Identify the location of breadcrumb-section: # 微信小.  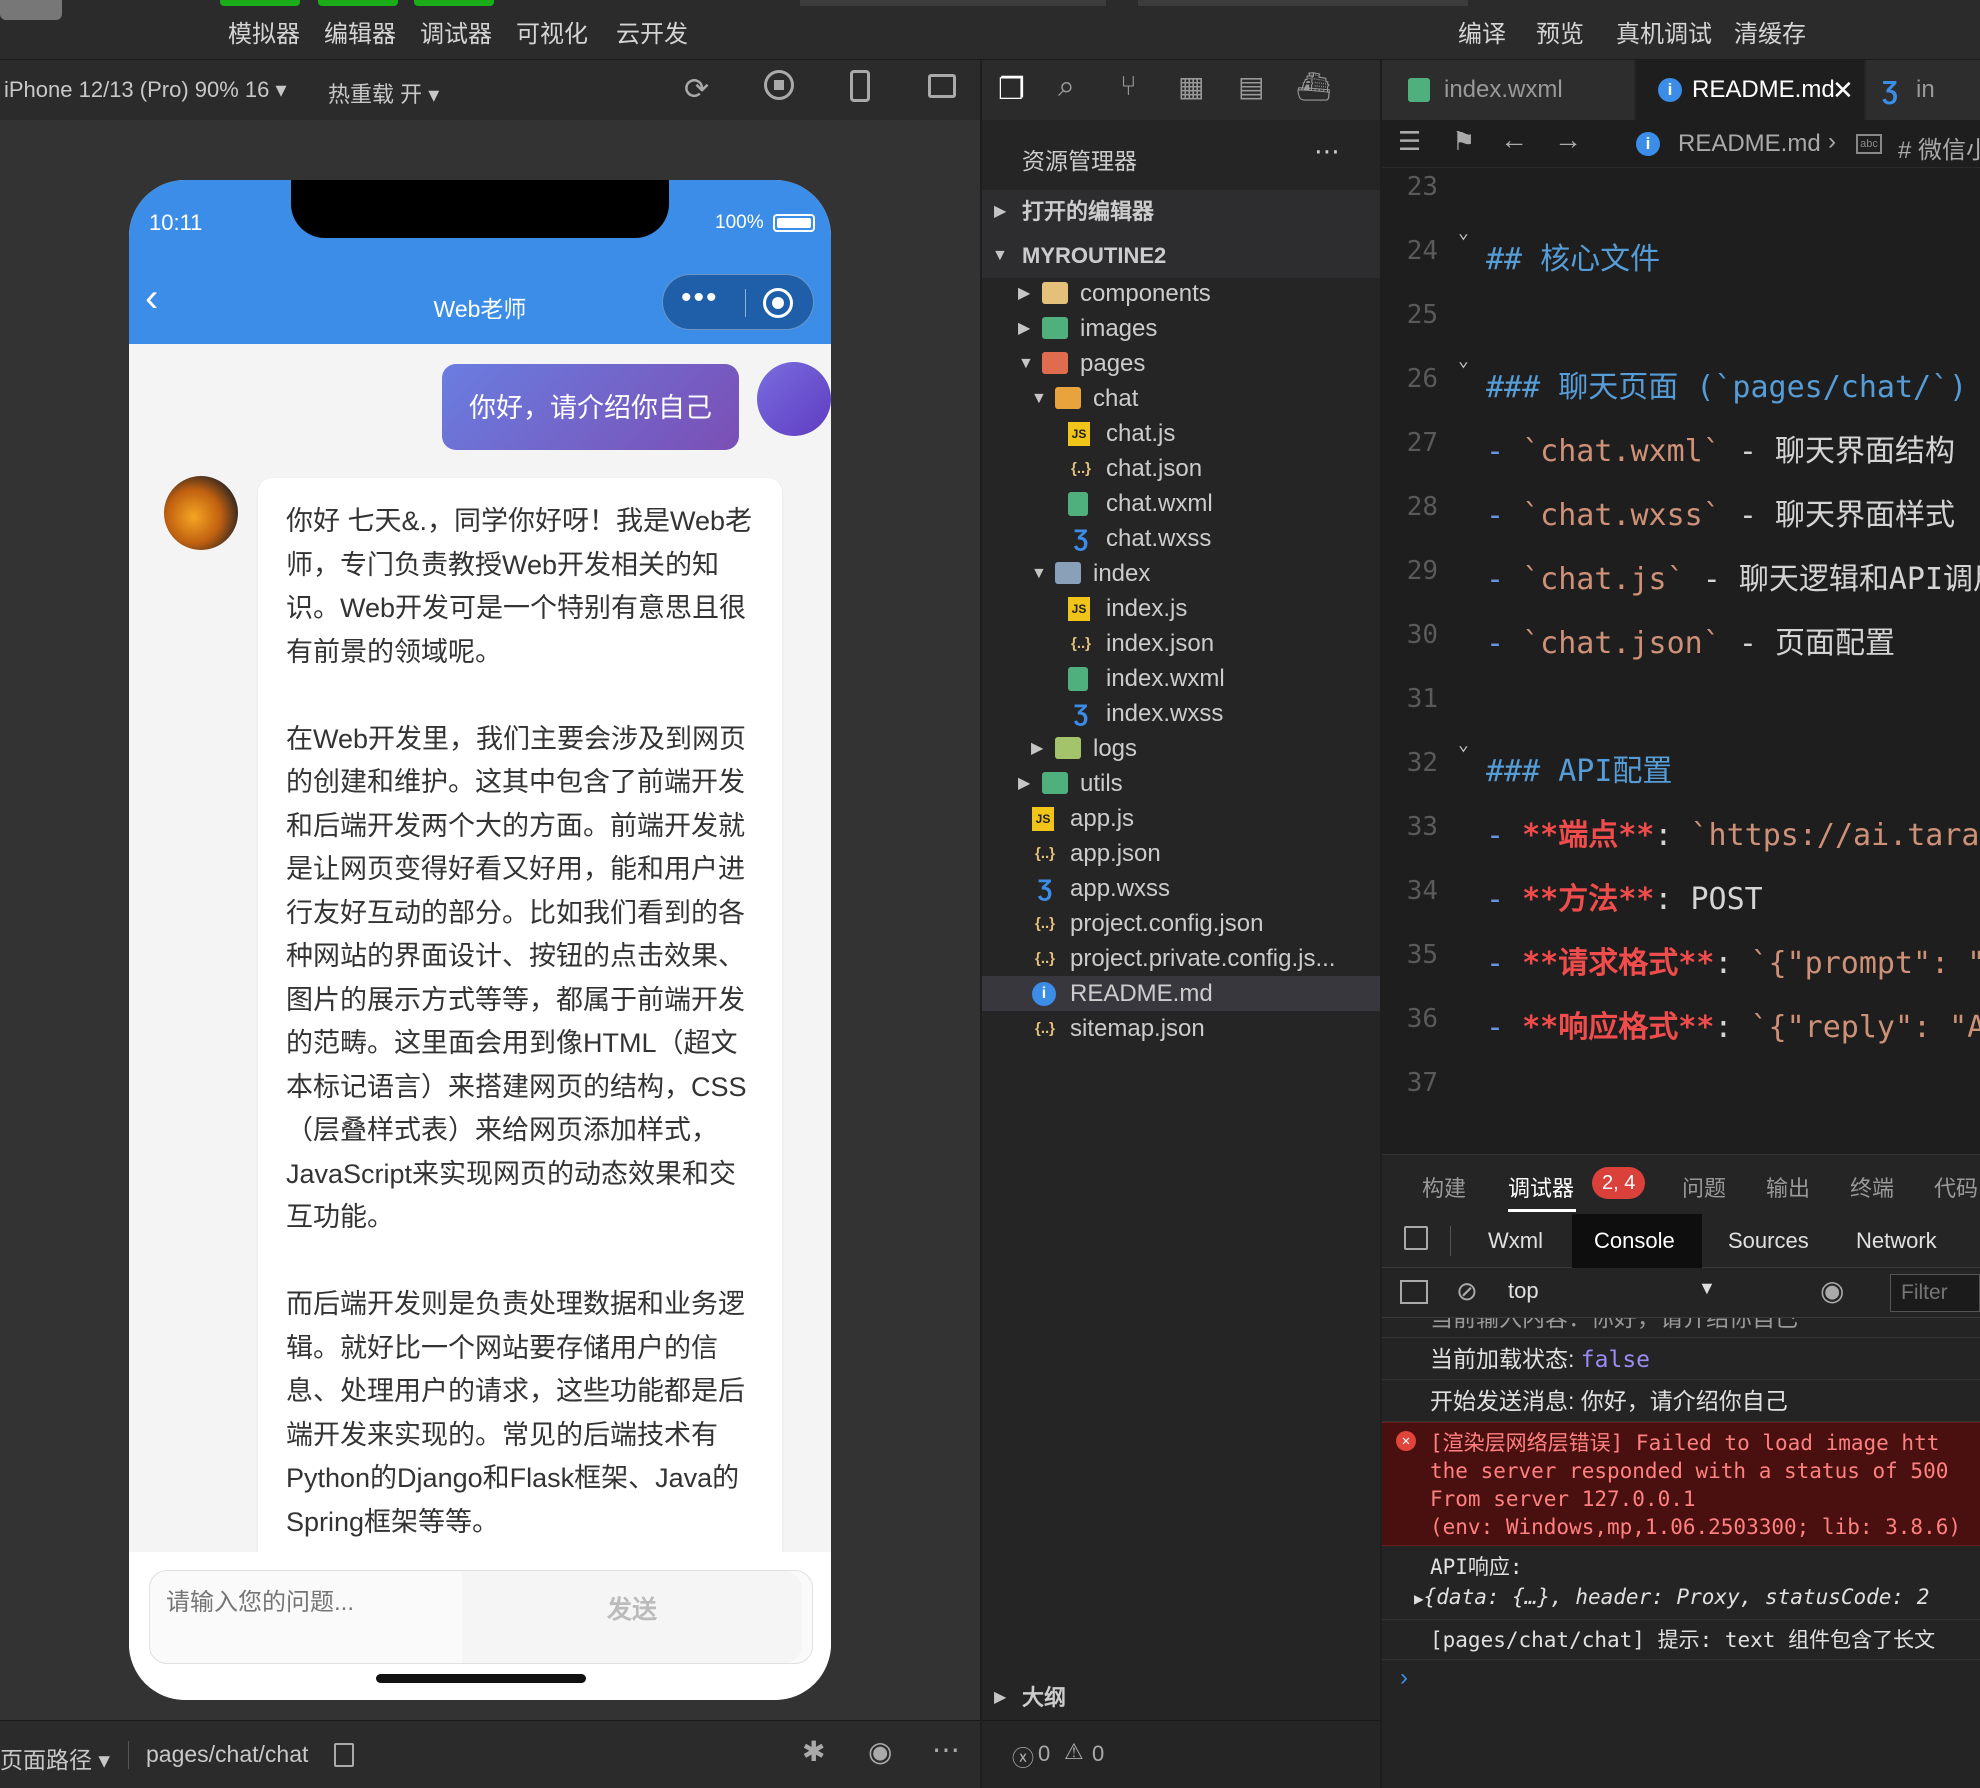
(1939, 147).